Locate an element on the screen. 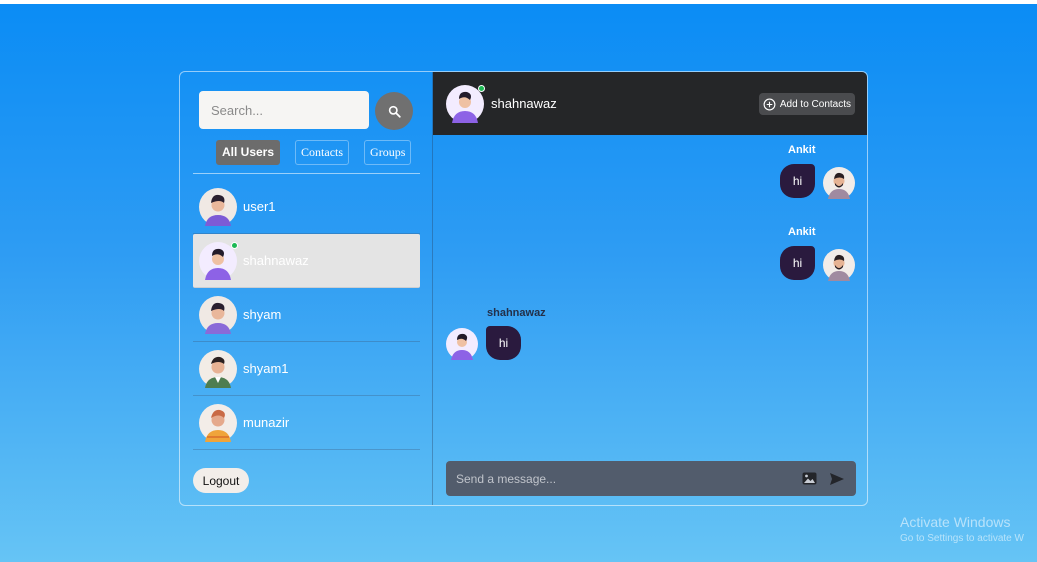  add-circle-icon is located at coordinates (769, 104).